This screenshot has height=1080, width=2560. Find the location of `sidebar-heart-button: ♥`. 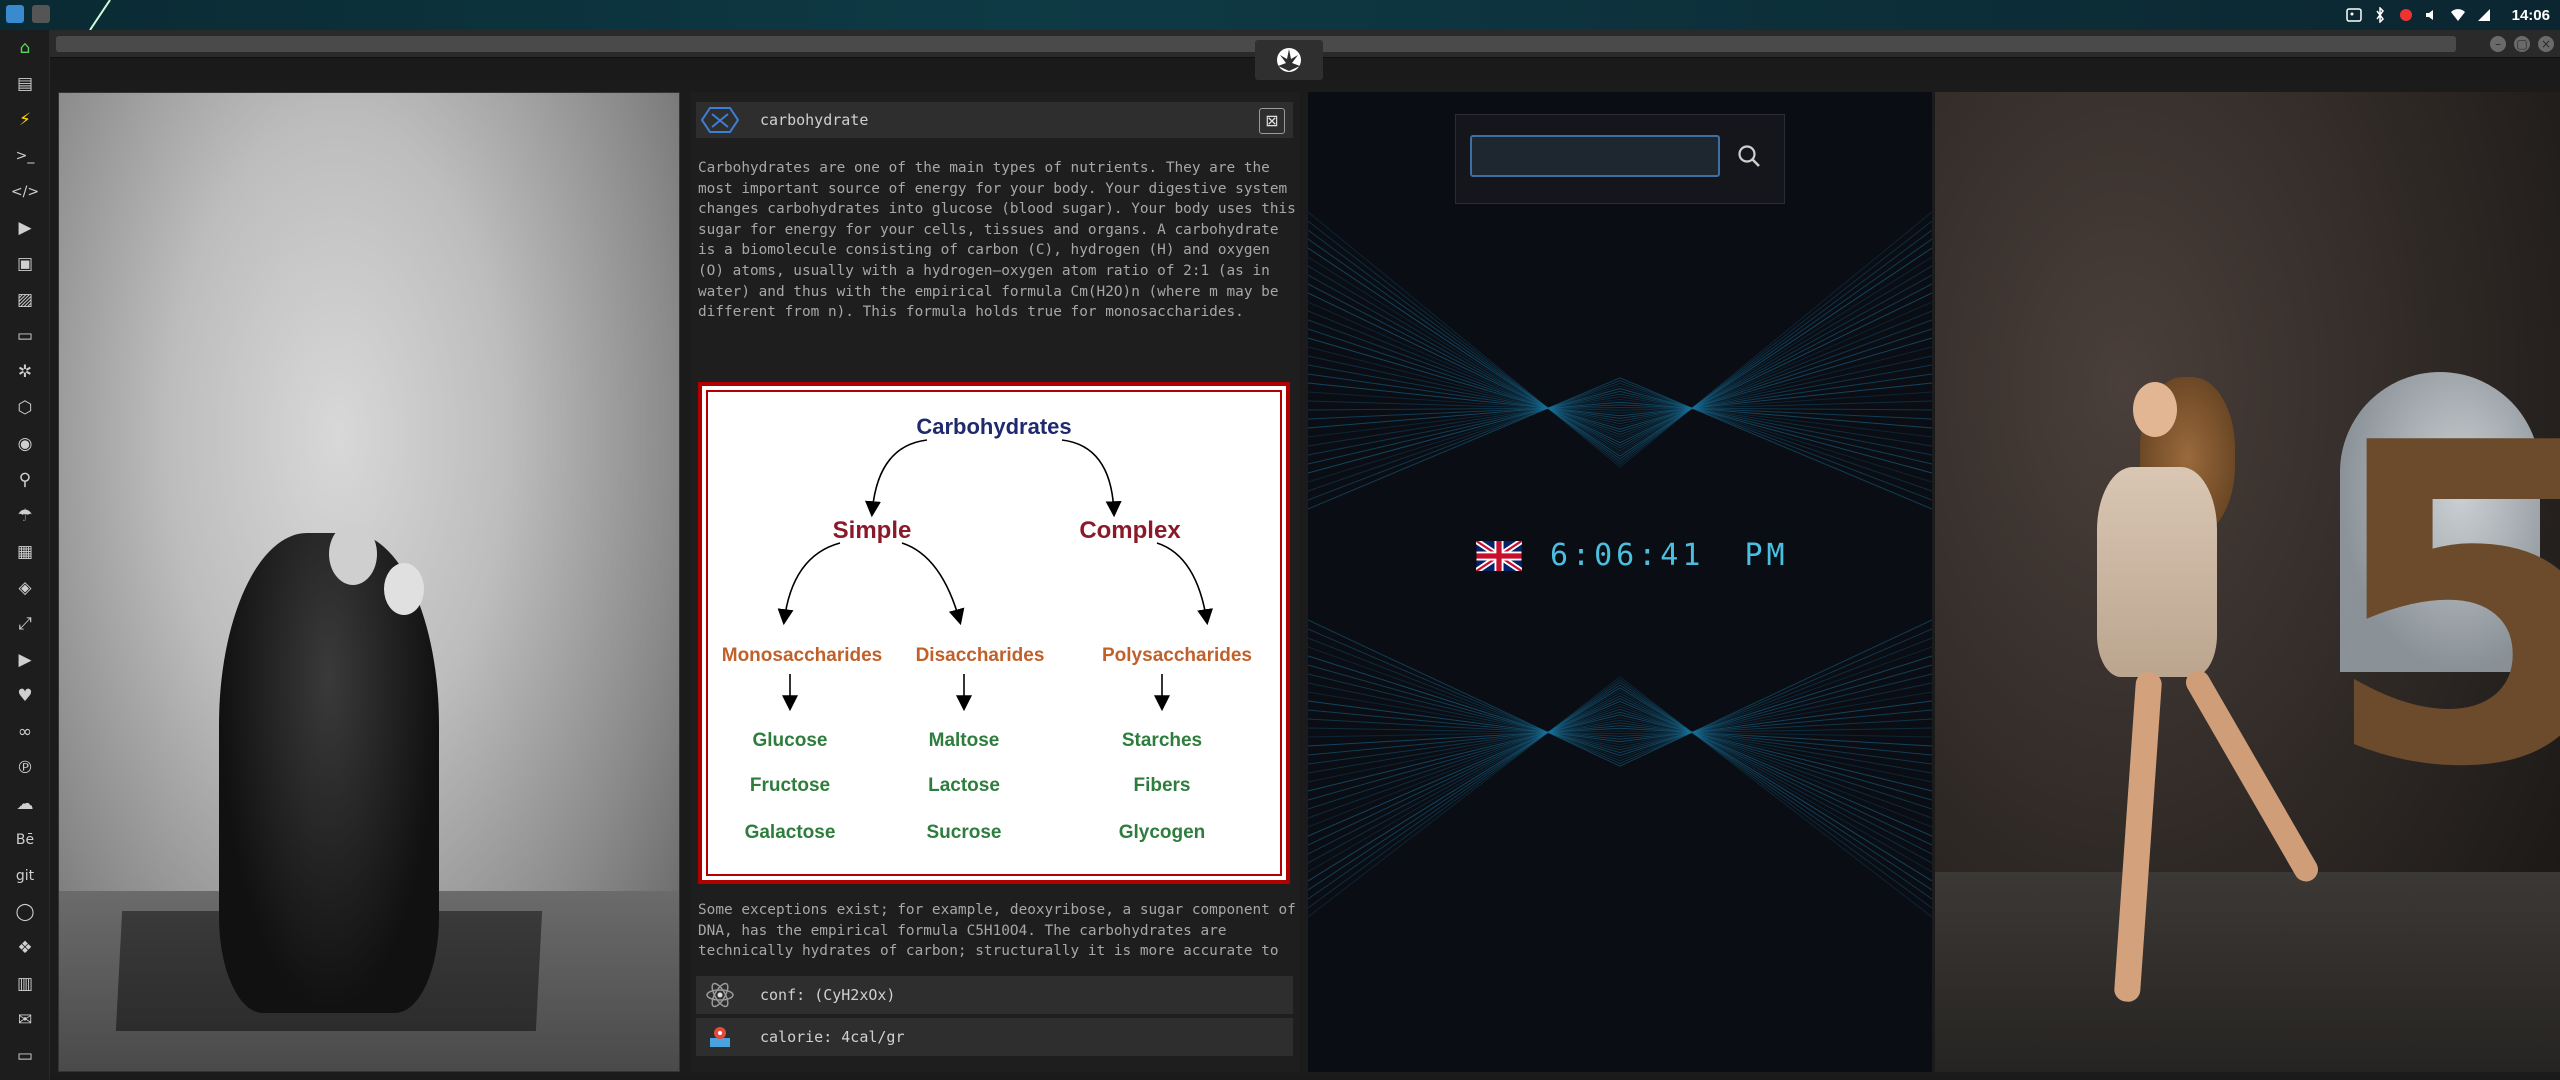

sidebar-heart-button: ♥ is located at coordinates (25, 696).